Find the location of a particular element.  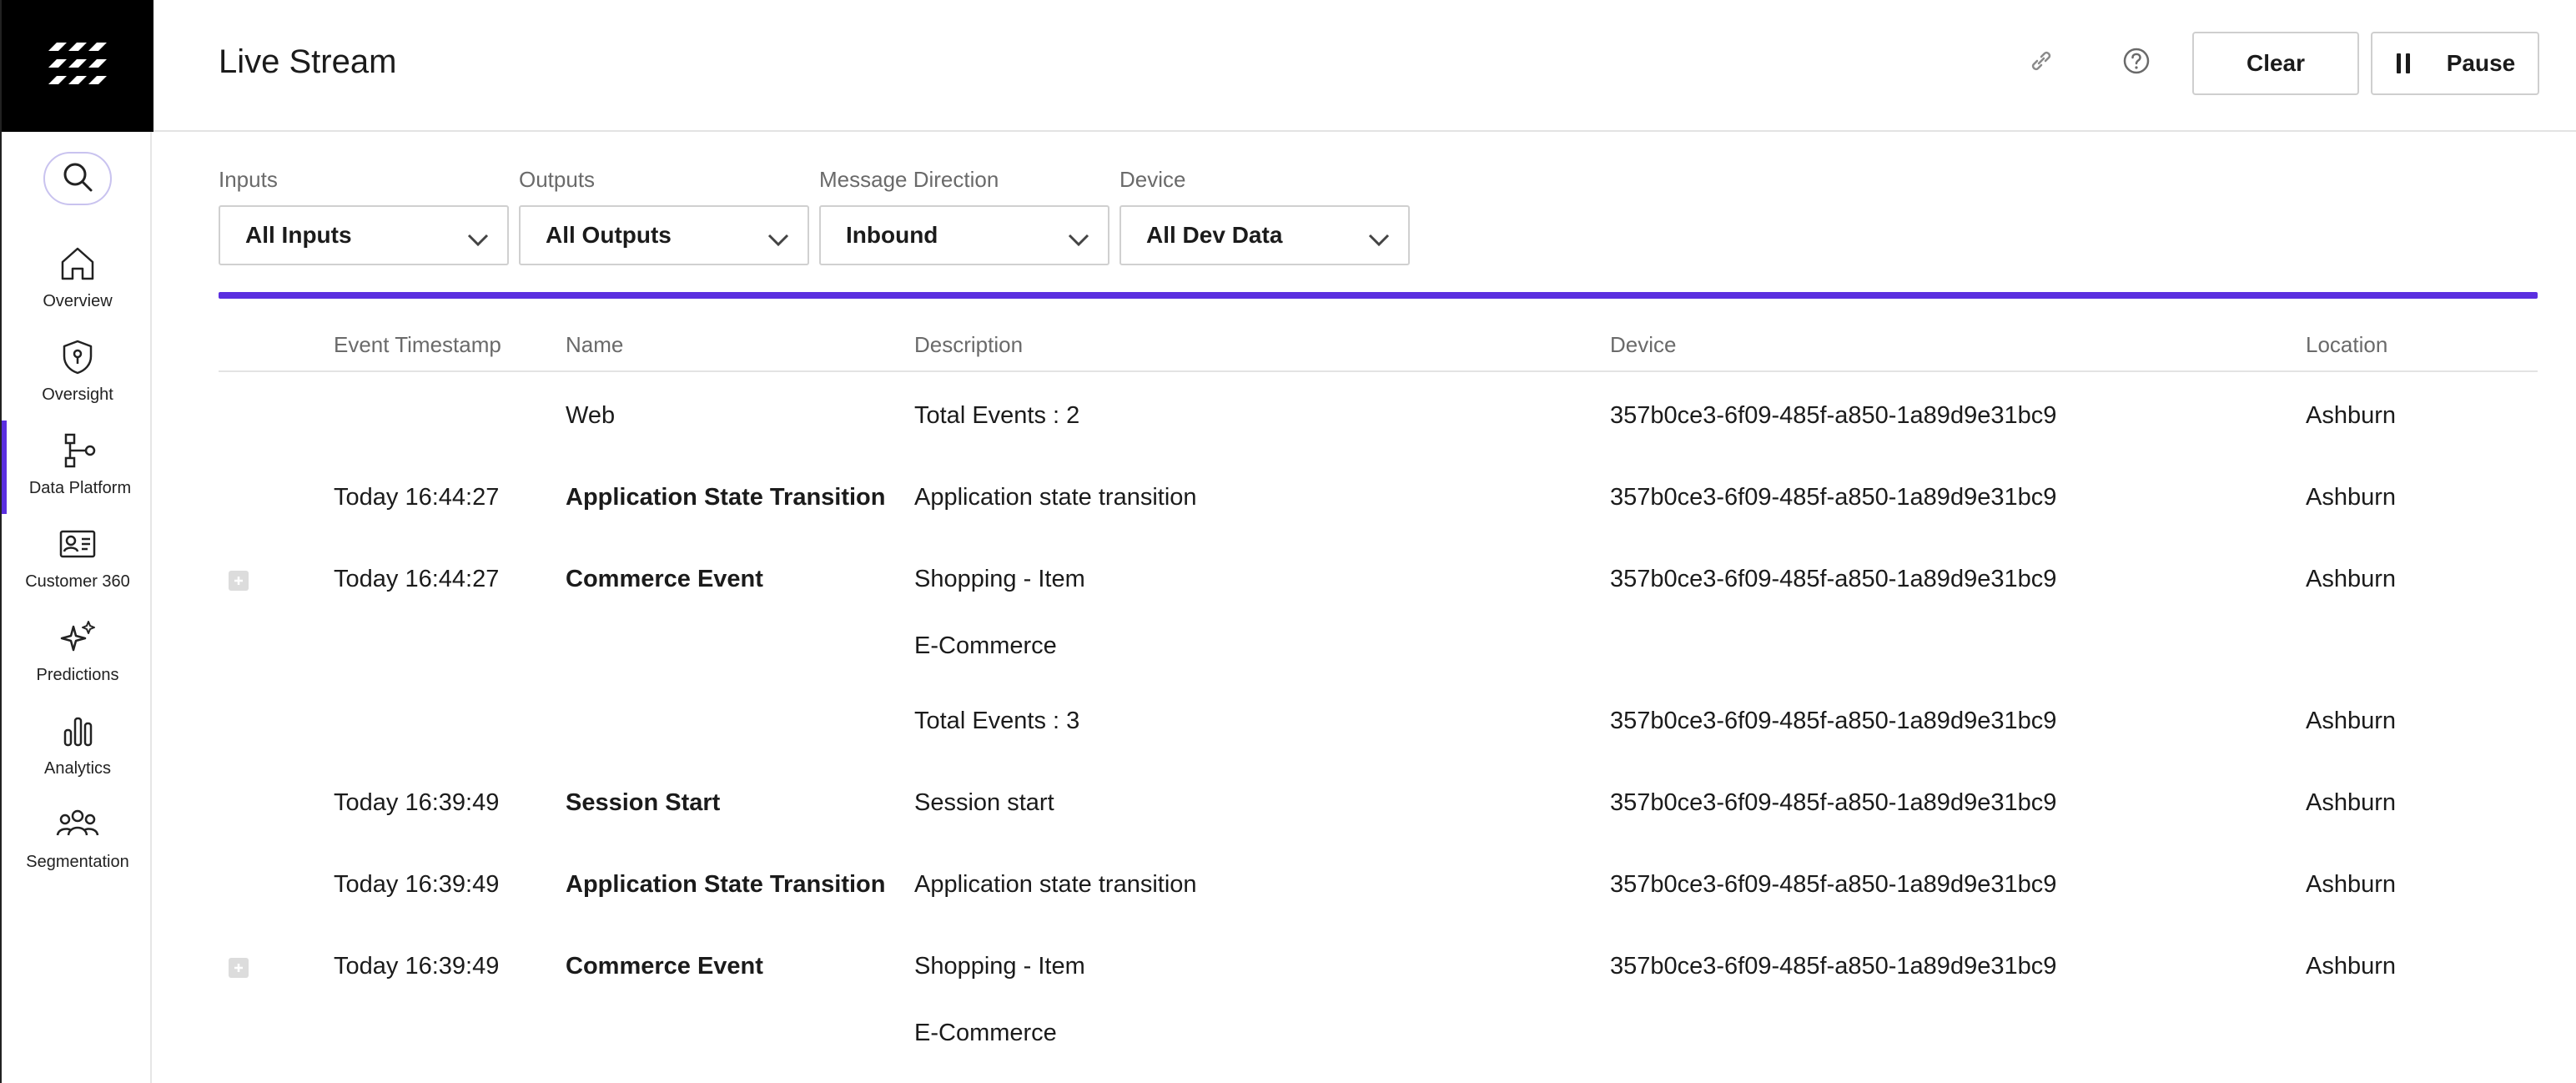

outputs-select-value: All Outputs is located at coordinates (609, 235).